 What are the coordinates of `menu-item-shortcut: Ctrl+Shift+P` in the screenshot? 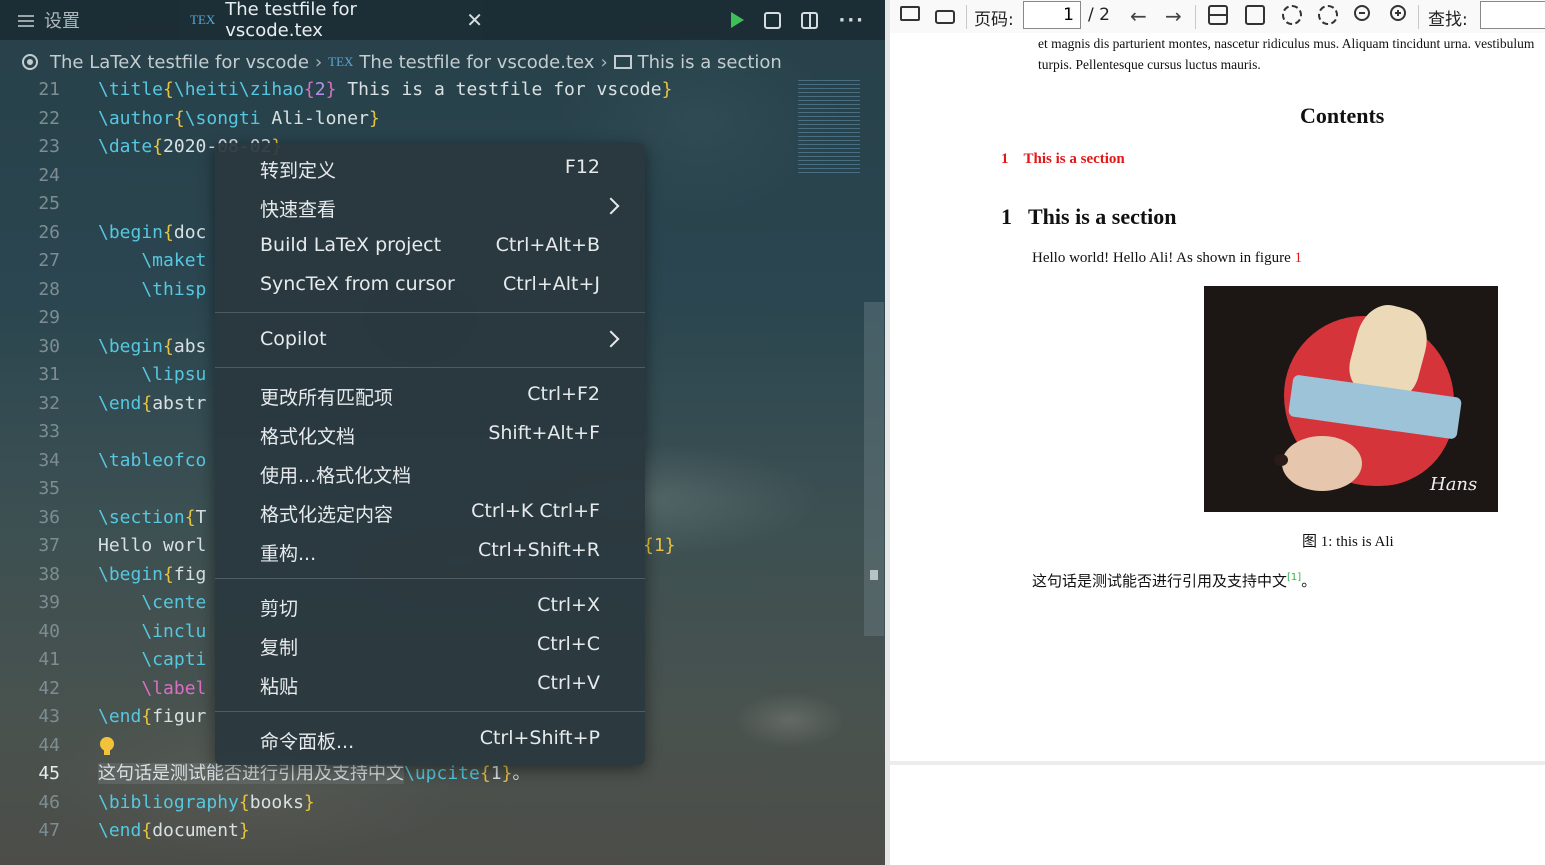 It's located at (539, 738).